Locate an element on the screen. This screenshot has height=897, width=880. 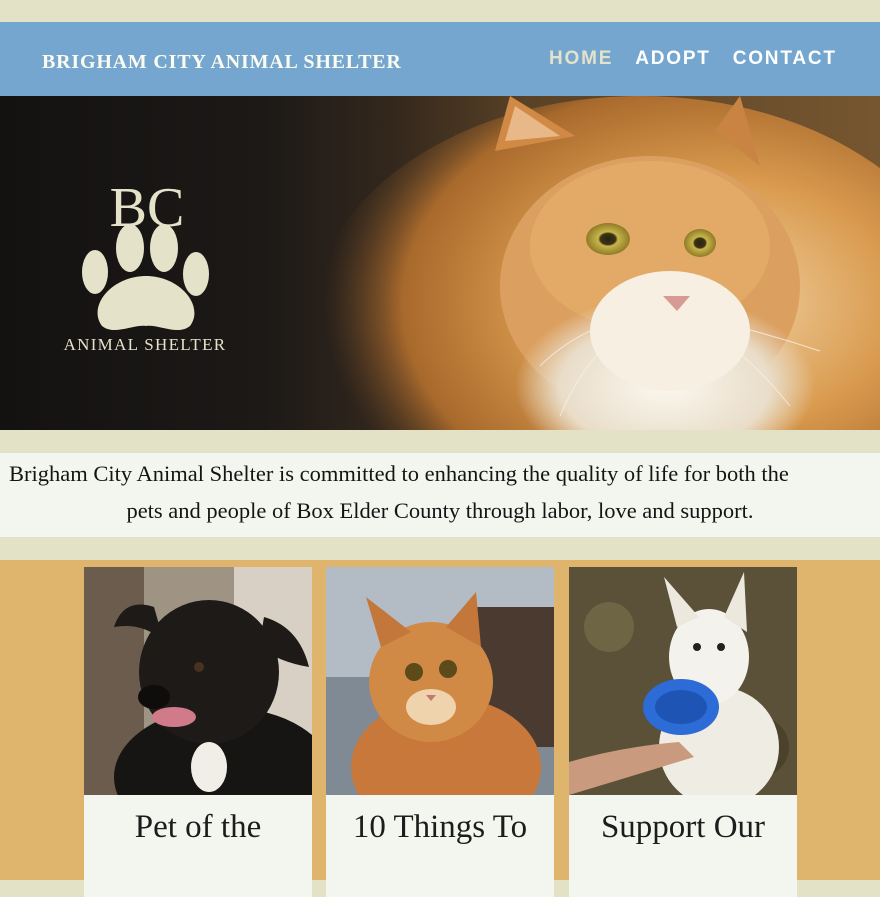
card-pet-of-the-month: Pet of the is located at coordinates (198, 732).